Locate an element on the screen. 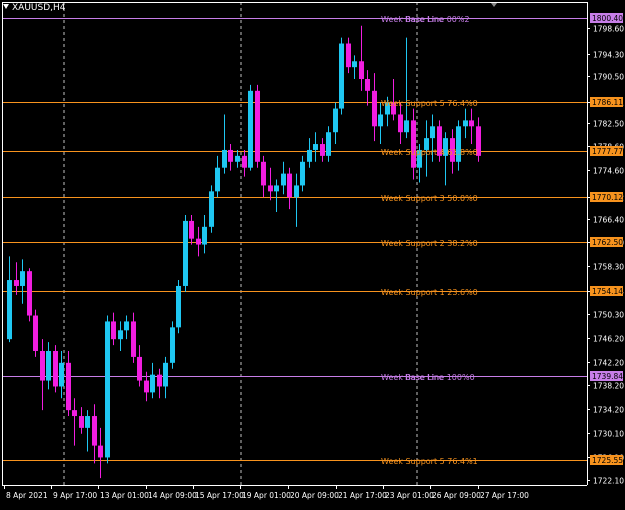 Image resolution: width=625 pixels, height=510 pixels. level-label: Week Support 3 50.0%0 is located at coordinates (429, 198).